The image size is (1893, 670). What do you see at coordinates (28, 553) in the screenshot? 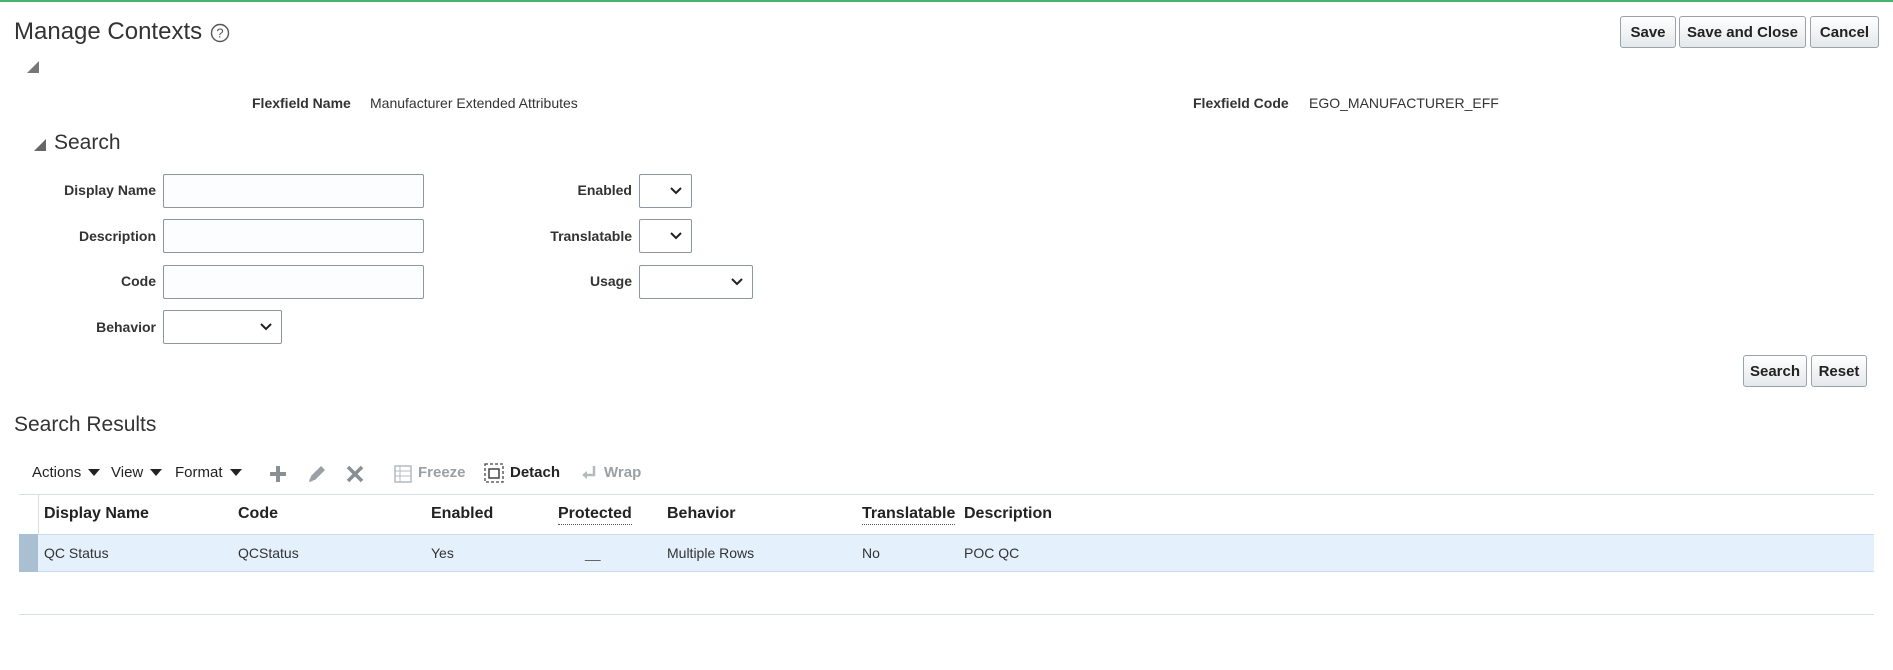
I see `row-selector` at bounding box center [28, 553].